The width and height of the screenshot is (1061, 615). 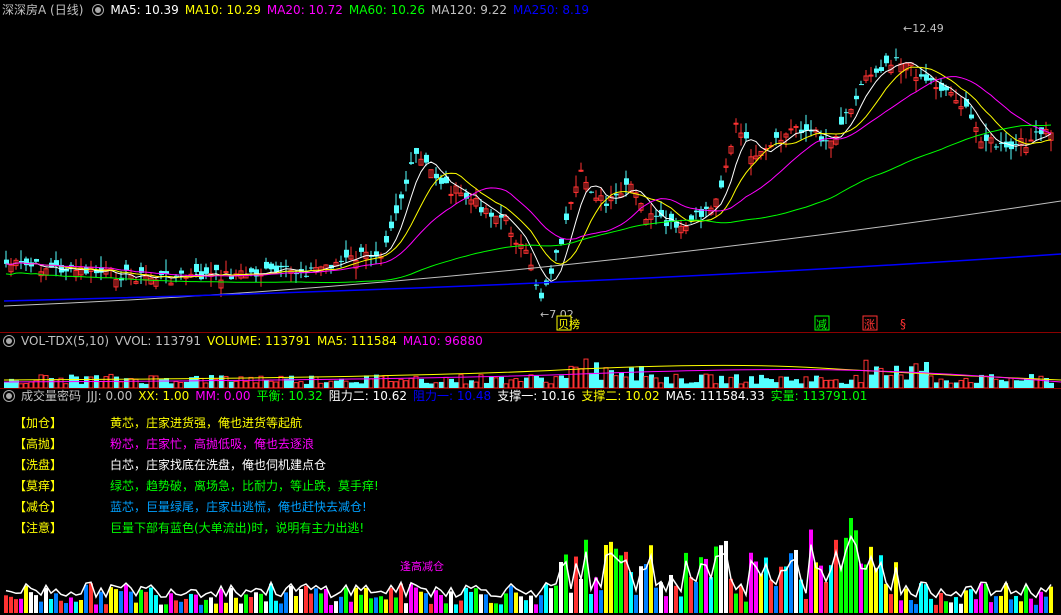 What do you see at coordinates (386, 10) in the screenshot?
I see `ma-value-3: MA60: 10.26` at bounding box center [386, 10].